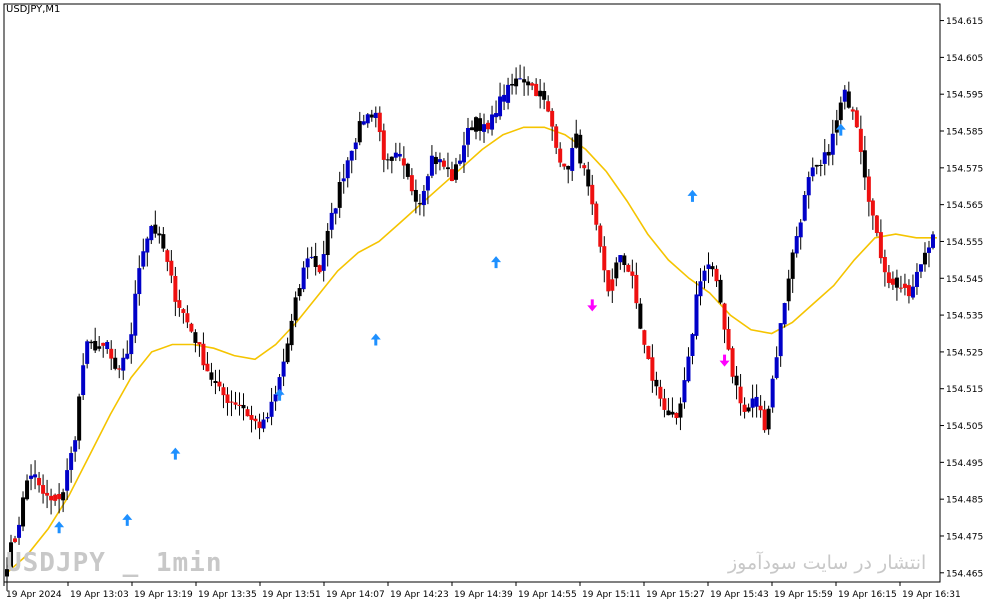 This screenshot has width=987, height=605. I want to click on x-tick-label: 19 Apr 14:07, so click(355, 595).